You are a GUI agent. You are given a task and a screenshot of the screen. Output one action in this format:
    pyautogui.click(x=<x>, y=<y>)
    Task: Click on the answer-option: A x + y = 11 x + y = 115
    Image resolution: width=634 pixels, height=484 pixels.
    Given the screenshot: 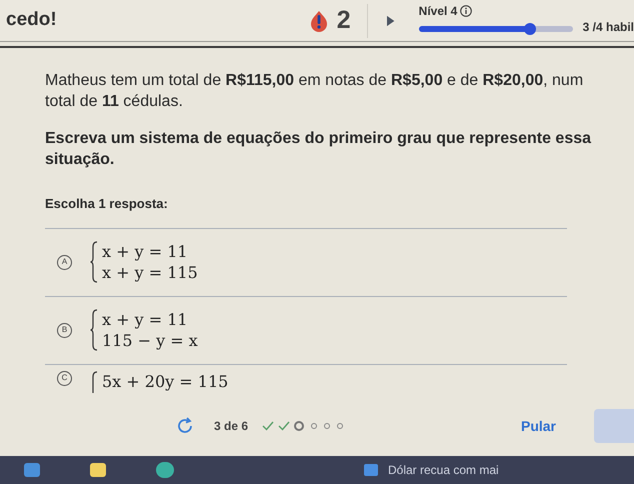 What is the action you would take?
    pyautogui.click(x=306, y=262)
    